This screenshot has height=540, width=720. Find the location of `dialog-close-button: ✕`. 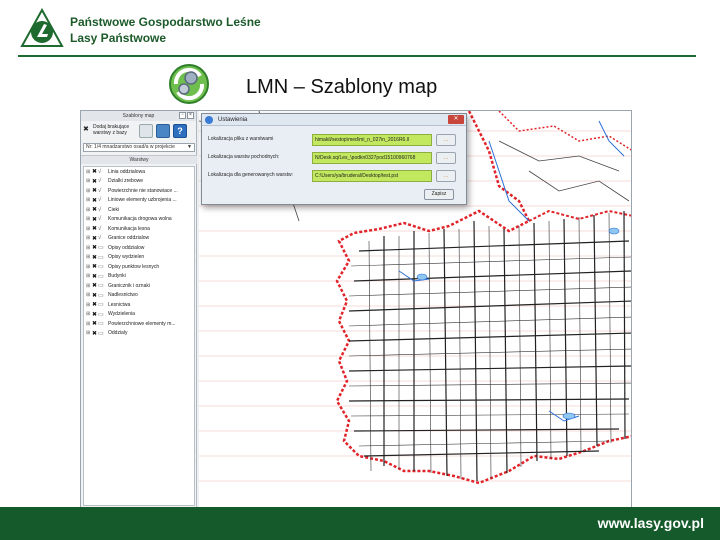

dialog-close-button: ✕ is located at coordinates (456, 119).